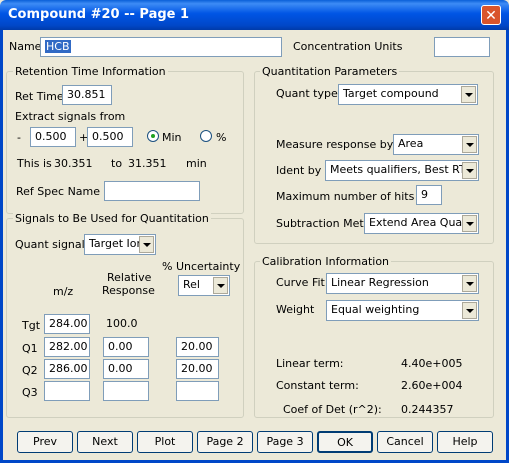  I want to click on q3-response-input, so click(126, 391).